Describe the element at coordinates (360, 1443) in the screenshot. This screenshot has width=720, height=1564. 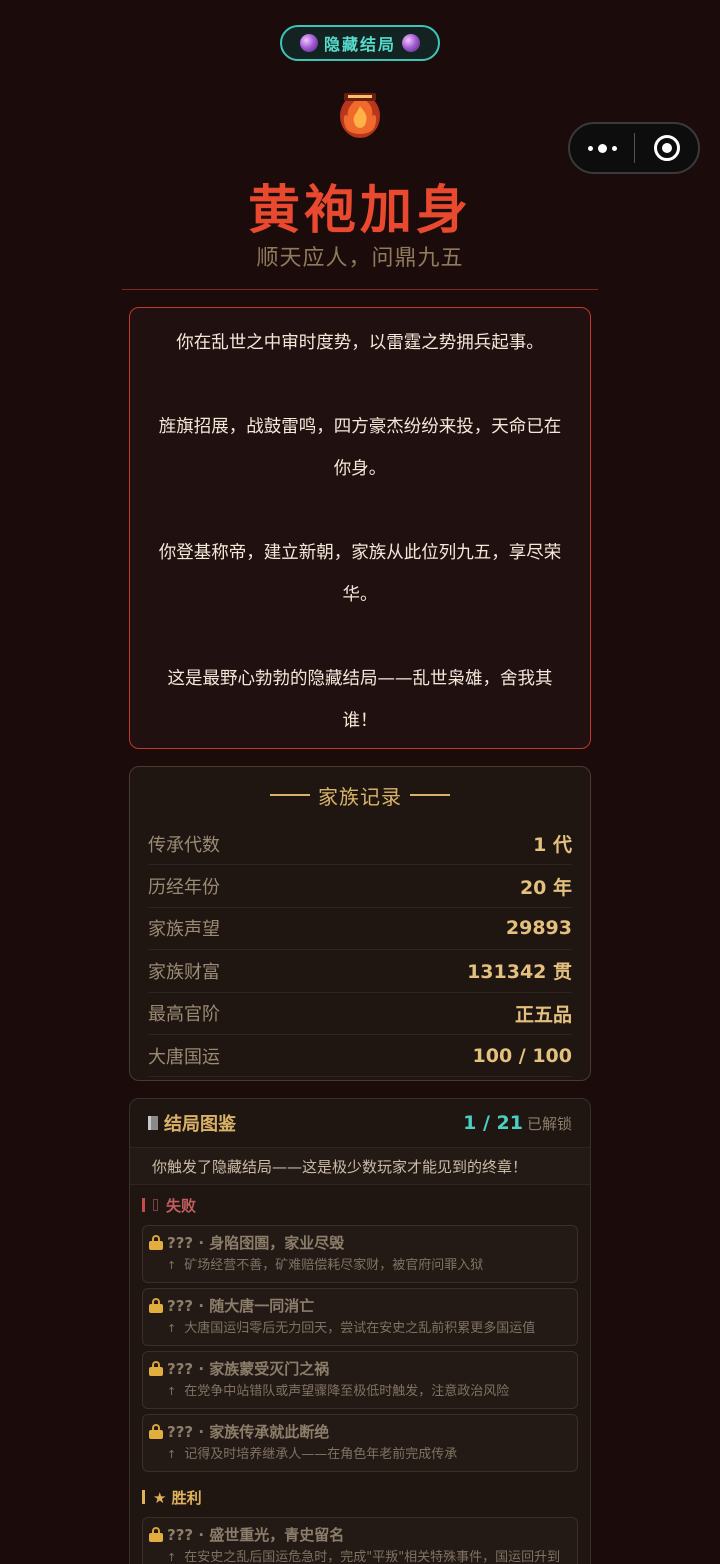
I see `ending-card: ??? · 家族传承就此断绝 ↑ 记得及时培养继承人——在角色年老前完成传承` at that location.